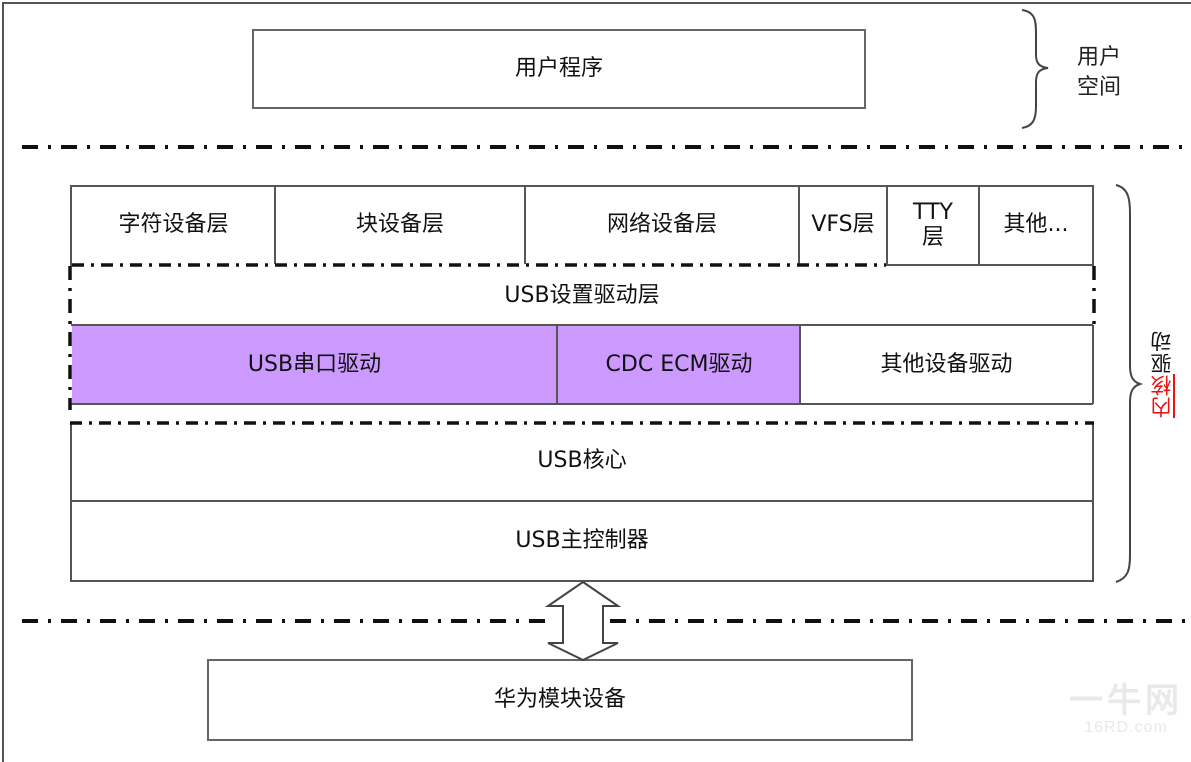 Image resolution: width=1191 pixels, height=762 pixels. I want to click on usb-host-controller-label: USB主控制器, so click(582, 541).